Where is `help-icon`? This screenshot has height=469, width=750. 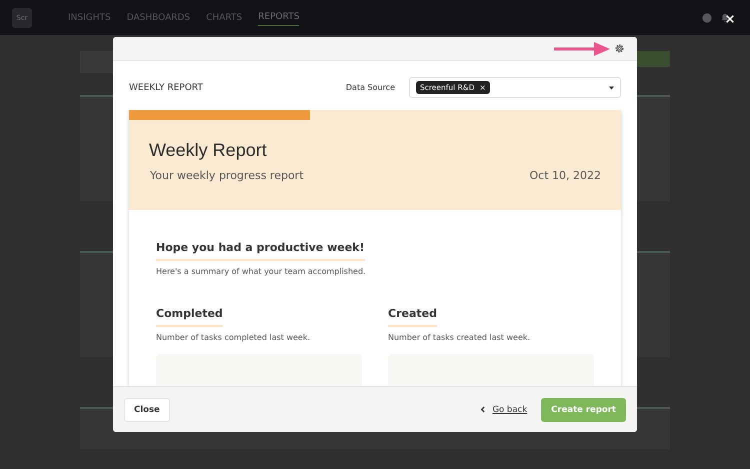
help-icon is located at coordinates (707, 17).